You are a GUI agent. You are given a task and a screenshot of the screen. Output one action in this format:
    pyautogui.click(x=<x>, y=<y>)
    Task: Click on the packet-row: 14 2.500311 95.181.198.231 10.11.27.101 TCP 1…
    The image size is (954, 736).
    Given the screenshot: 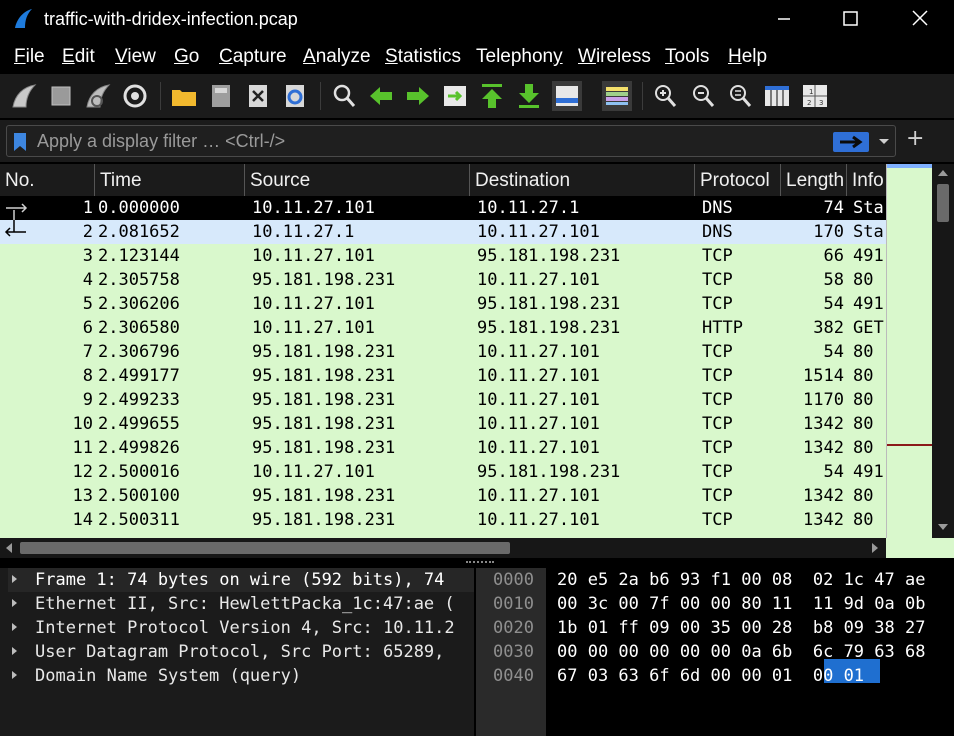 What is the action you would take?
    pyautogui.click(x=443, y=520)
    